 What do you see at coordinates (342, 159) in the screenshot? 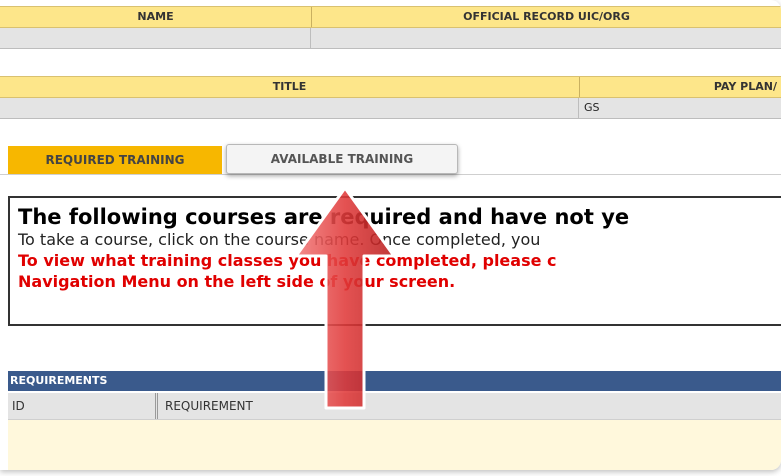
I see `tab-available-training: AVAILABLE TRAINING` at bounding box center [342, 159].